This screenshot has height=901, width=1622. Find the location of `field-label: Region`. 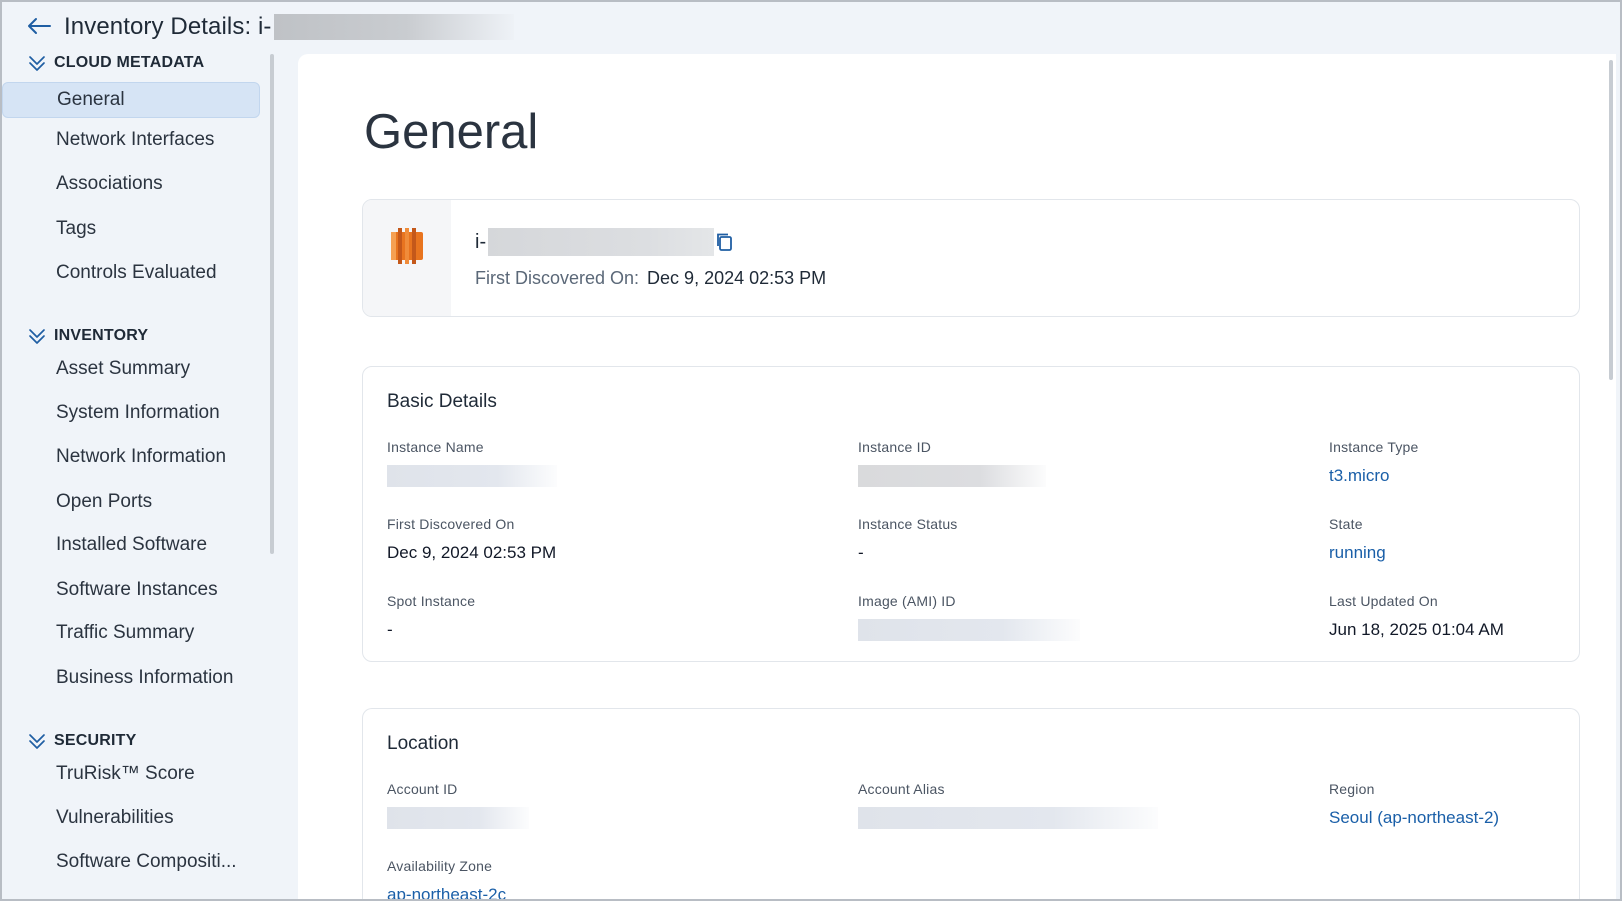

field-label: Region is located at coordinates (1352, 789).